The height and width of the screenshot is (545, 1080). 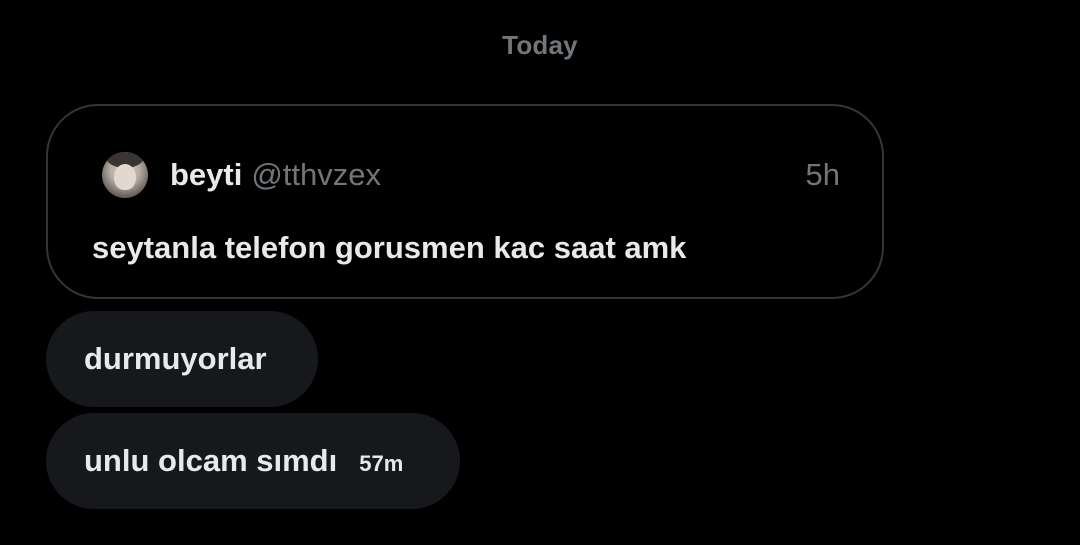 I want to click on date-divider: Today, so click(x=540, y=45).